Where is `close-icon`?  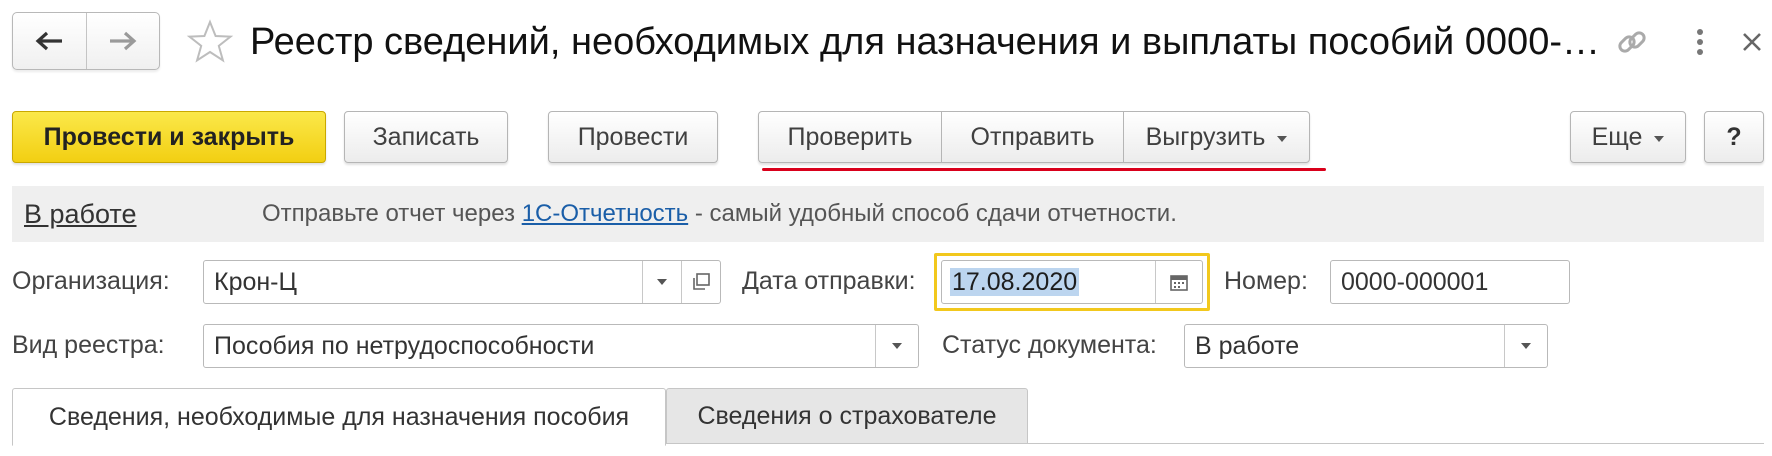
close-icon is located at coordinates (1752, 42).